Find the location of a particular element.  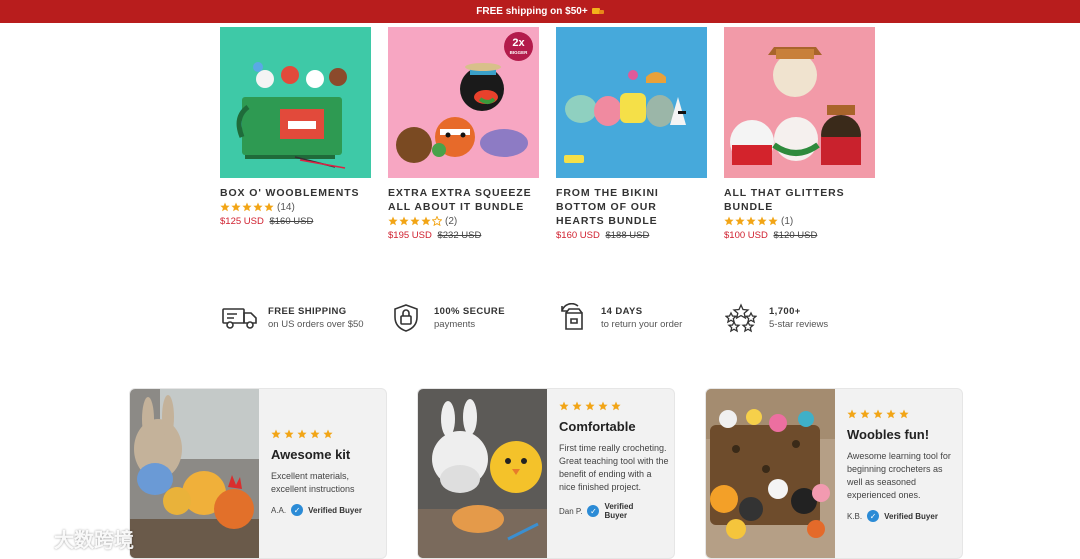

review-author: K.B. ✓ Verified Buyer is located at coordinates (902, 516).